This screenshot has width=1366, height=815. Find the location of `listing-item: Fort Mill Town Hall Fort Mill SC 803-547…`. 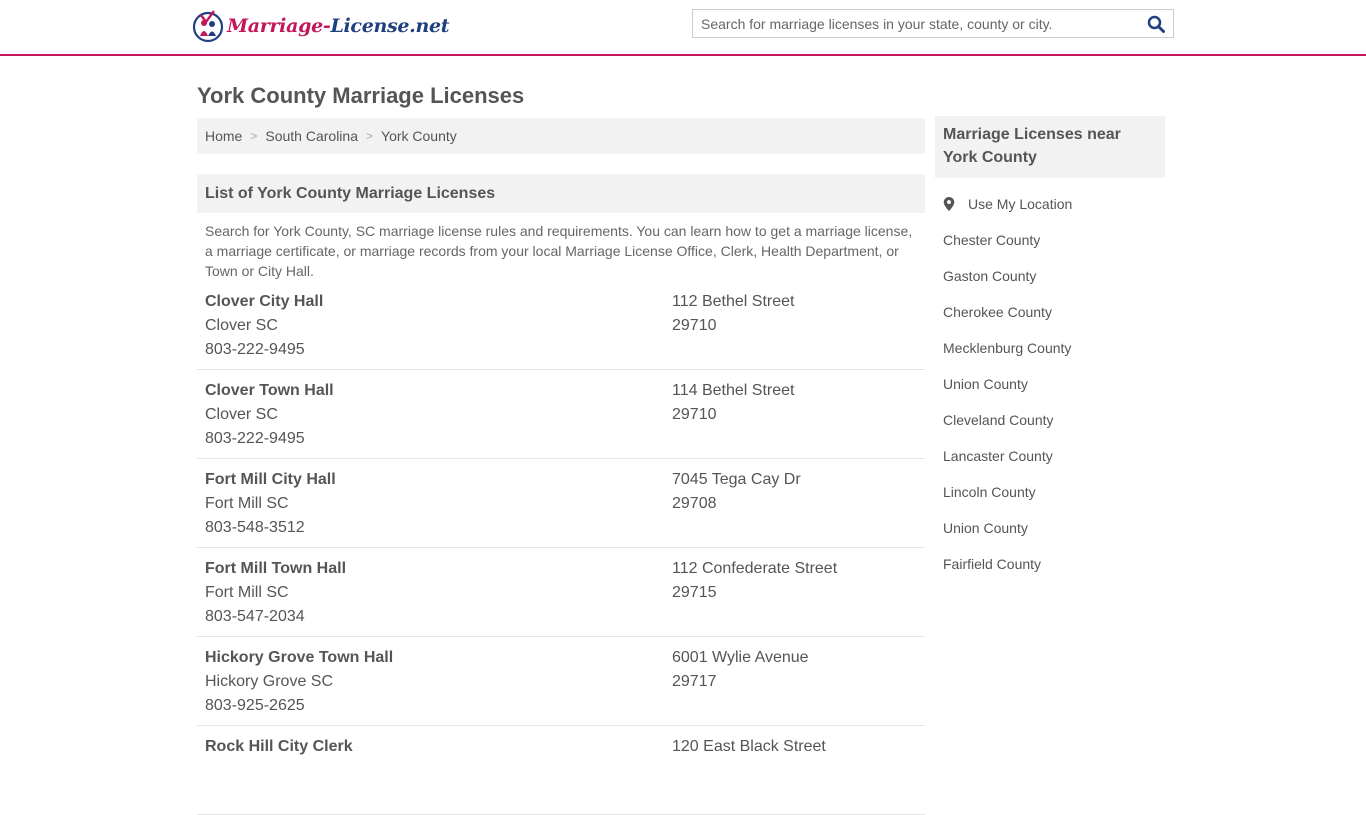

listing-item: Fort Mill Town Hall Fort Mill SC 803-547… is located at coordinates (561, 592).